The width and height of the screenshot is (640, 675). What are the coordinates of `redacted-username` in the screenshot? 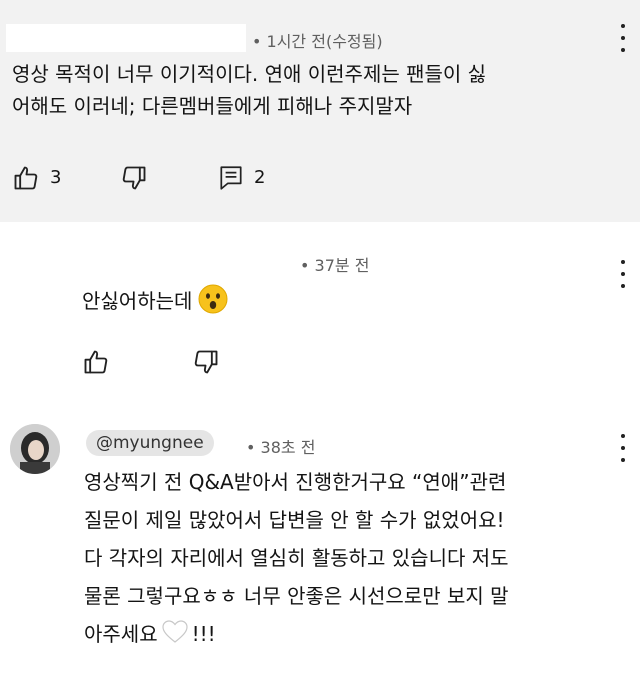 It's located at (126, 38).